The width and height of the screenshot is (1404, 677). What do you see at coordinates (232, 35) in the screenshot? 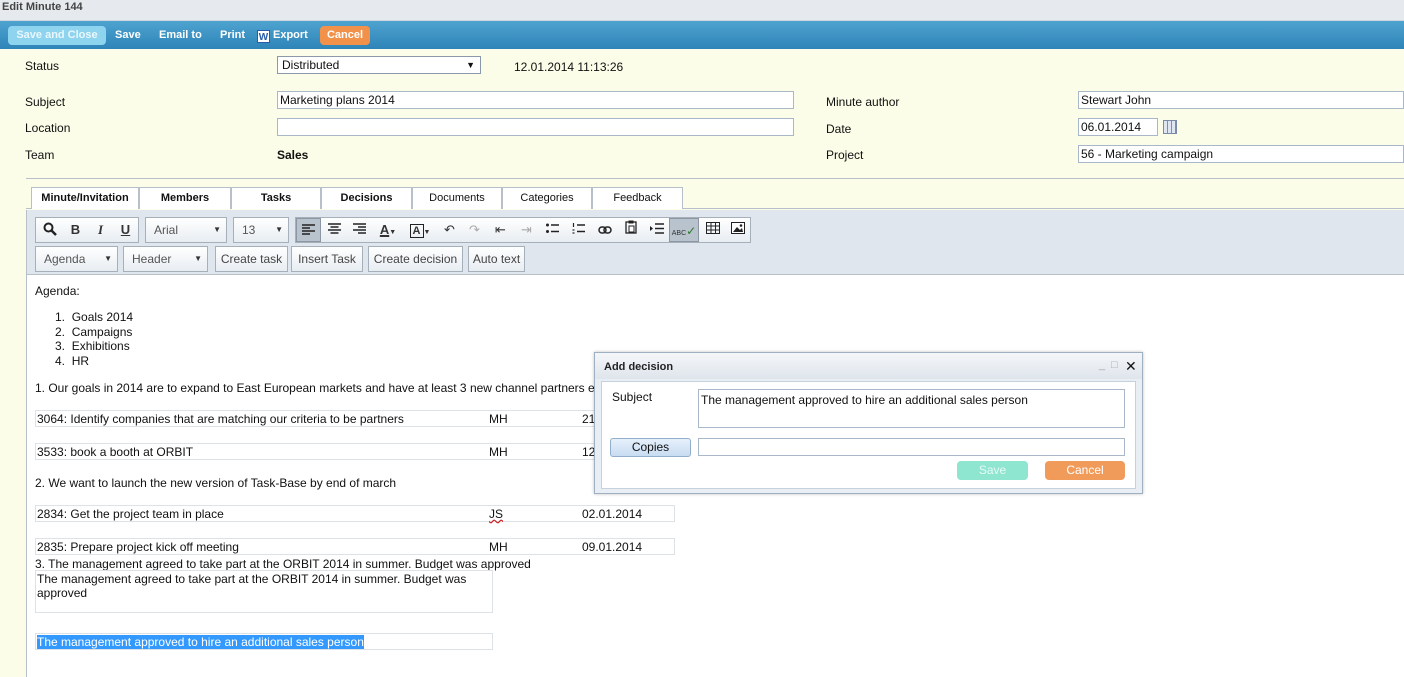
I see `print-button: Print` at bounding box center [232, 35].